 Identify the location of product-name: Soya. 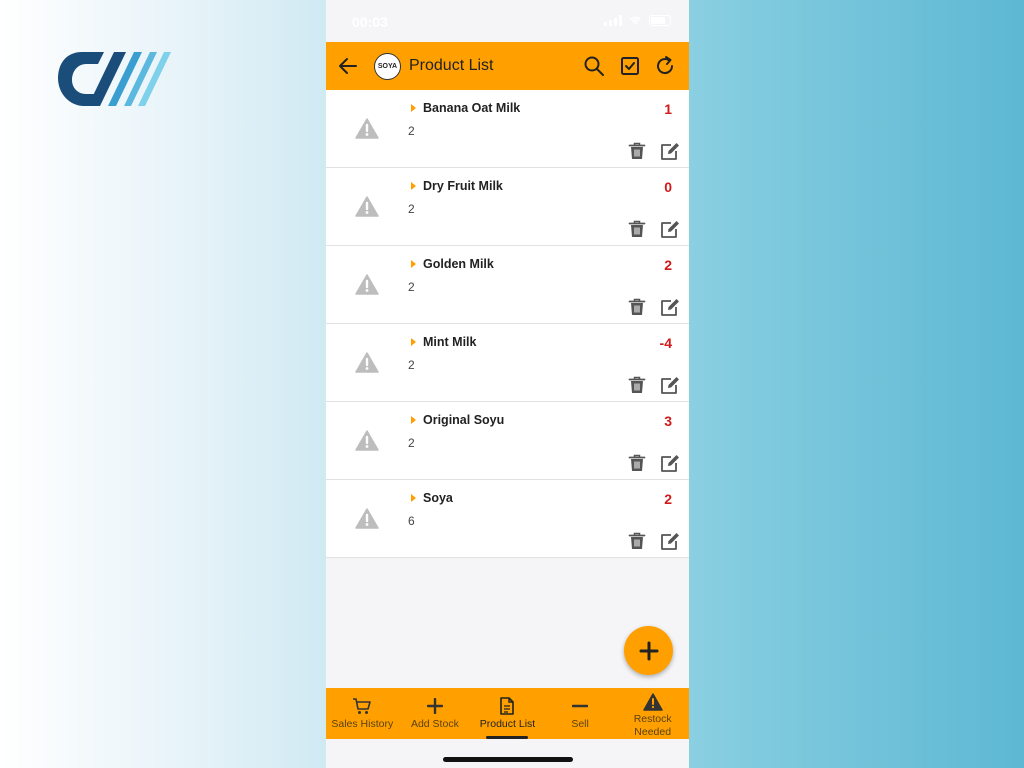
(438, 498).